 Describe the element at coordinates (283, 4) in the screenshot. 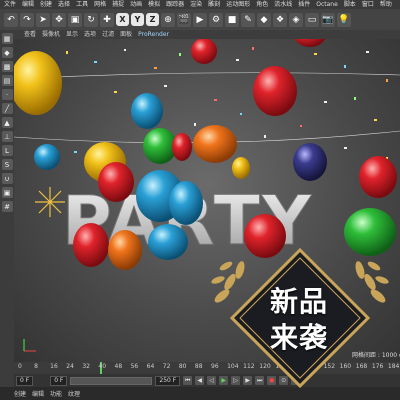

I see `menu-pipeline: 流水线` at that location.